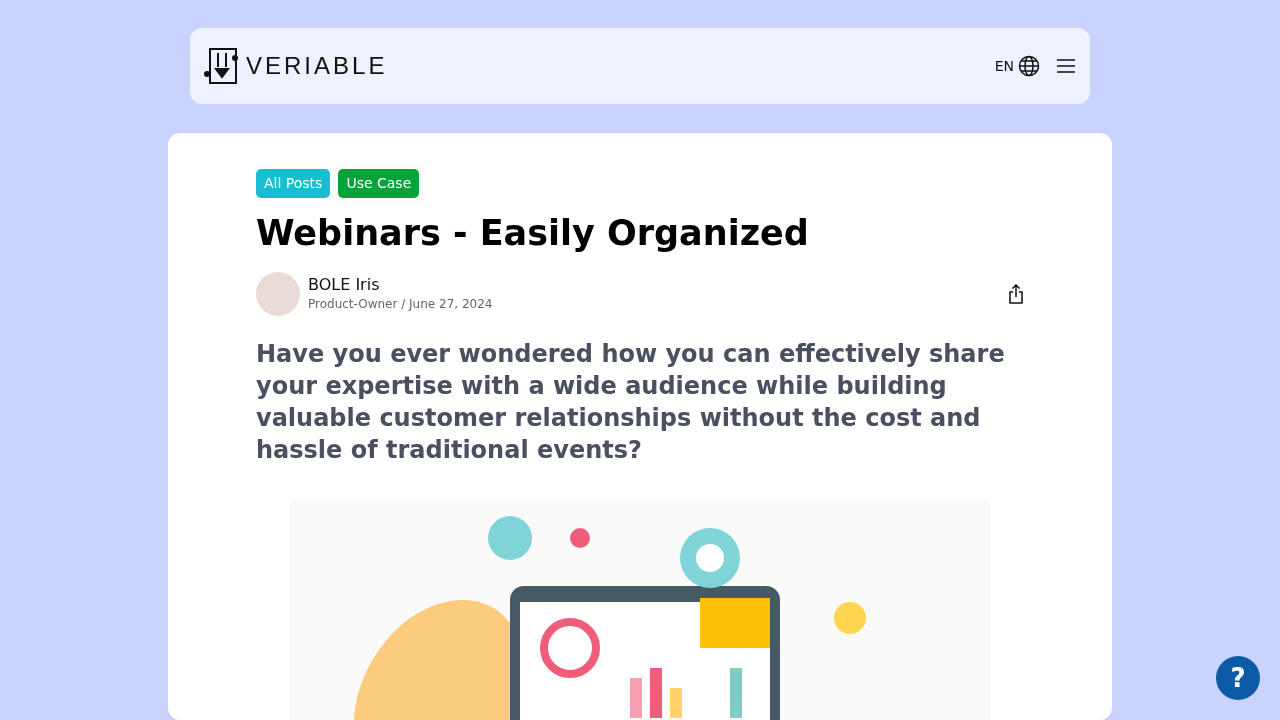 Image resolution: width=1280 pixels, height=720 pixels. Describe the element at coordinates (317, 66) in the screenshot. I see `logo-text: VERIABLE` at that location.